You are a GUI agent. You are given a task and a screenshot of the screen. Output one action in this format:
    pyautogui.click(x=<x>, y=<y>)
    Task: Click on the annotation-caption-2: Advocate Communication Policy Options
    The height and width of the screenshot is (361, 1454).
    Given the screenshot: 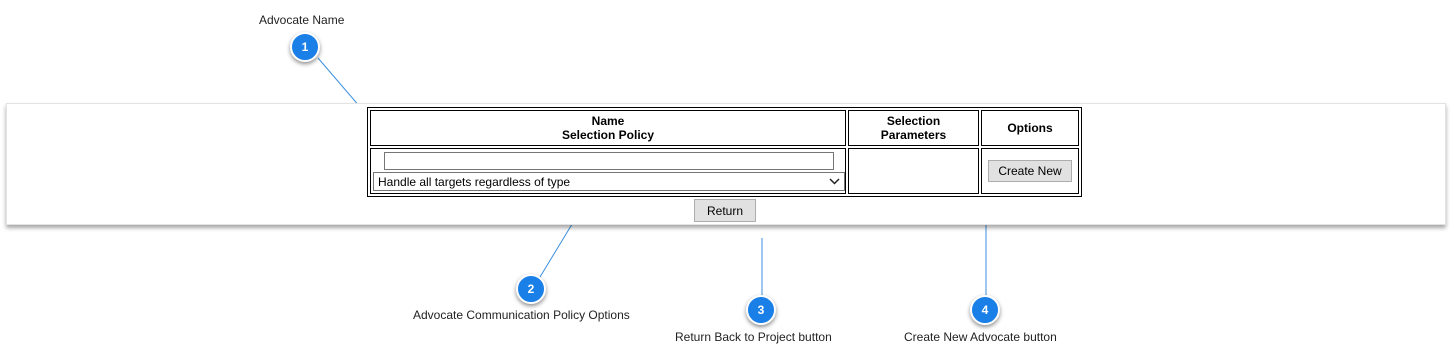 What is the action you would take?
    pyautogui.click(x=521, y=315)
    